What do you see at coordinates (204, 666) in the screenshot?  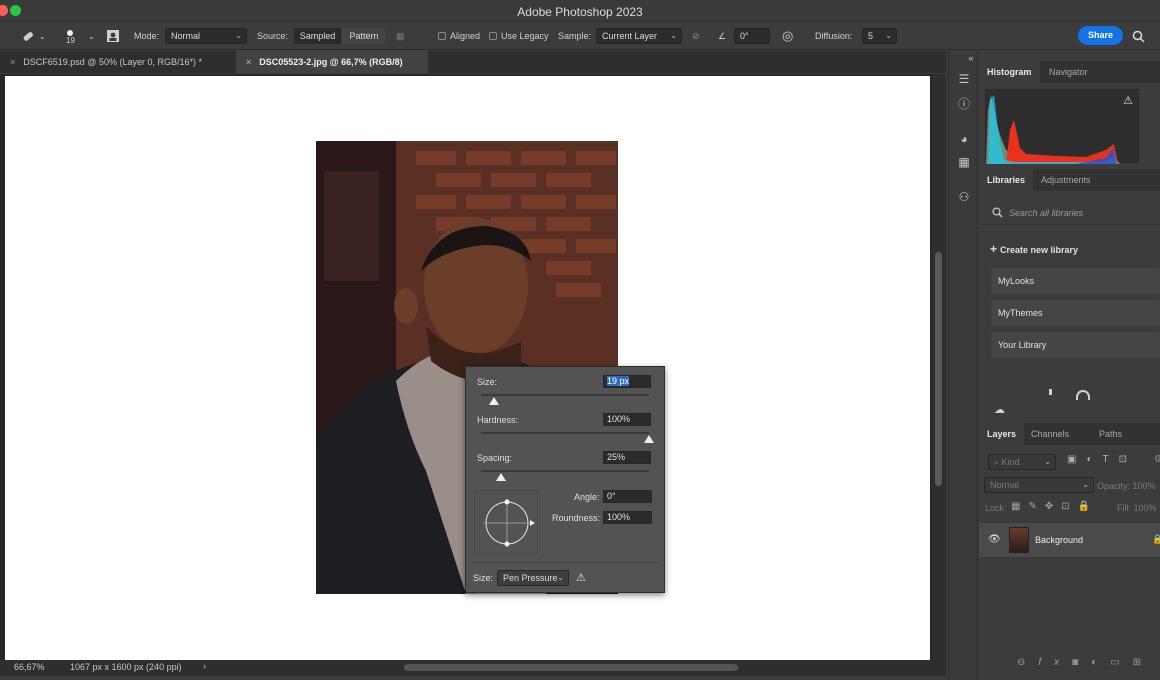 I see `status-menu-button: ›` at bounding box center [204, 666].